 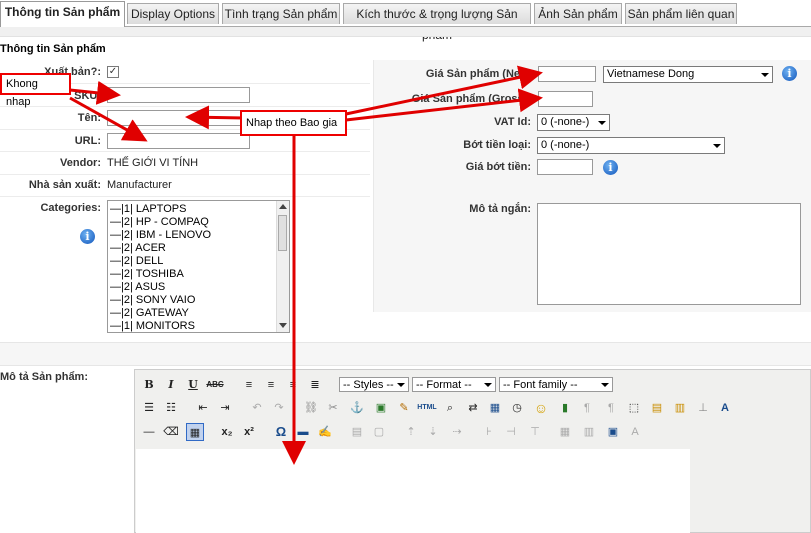 I want to click on annotation-khong-nhap: Khong nhap, so click(x=35, y=90).